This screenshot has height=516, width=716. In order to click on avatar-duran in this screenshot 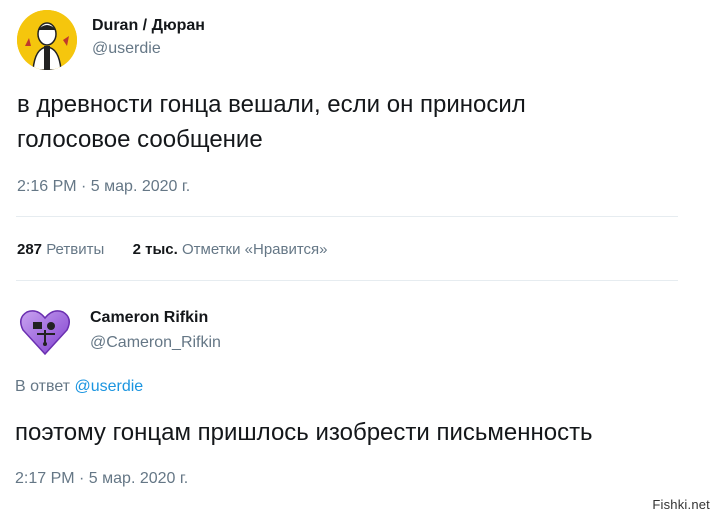, I will do `click(47, 40)`.